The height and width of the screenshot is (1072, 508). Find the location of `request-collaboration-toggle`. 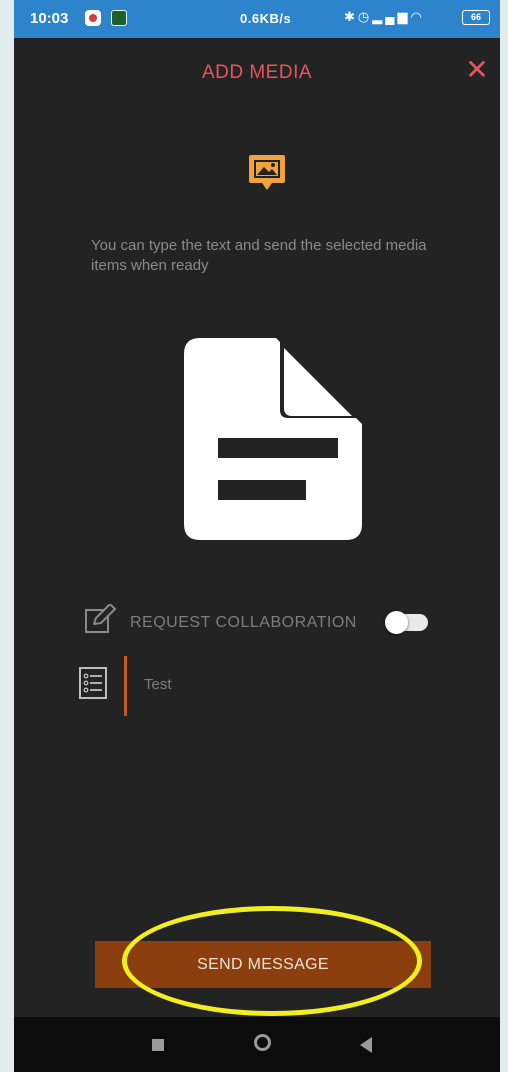

request-collaboration-toggle is located at coordinates (406, 622).